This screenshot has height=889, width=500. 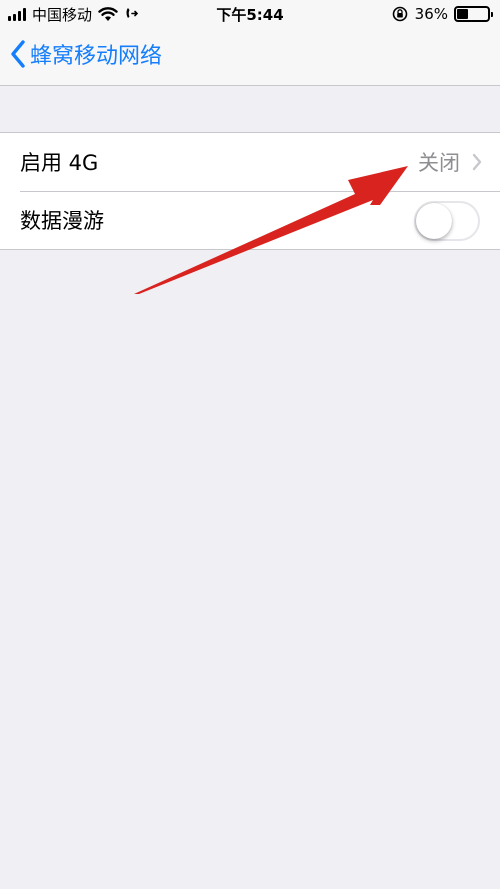 I want to click on data-roaming-toggle, so click(x=447, y=221).